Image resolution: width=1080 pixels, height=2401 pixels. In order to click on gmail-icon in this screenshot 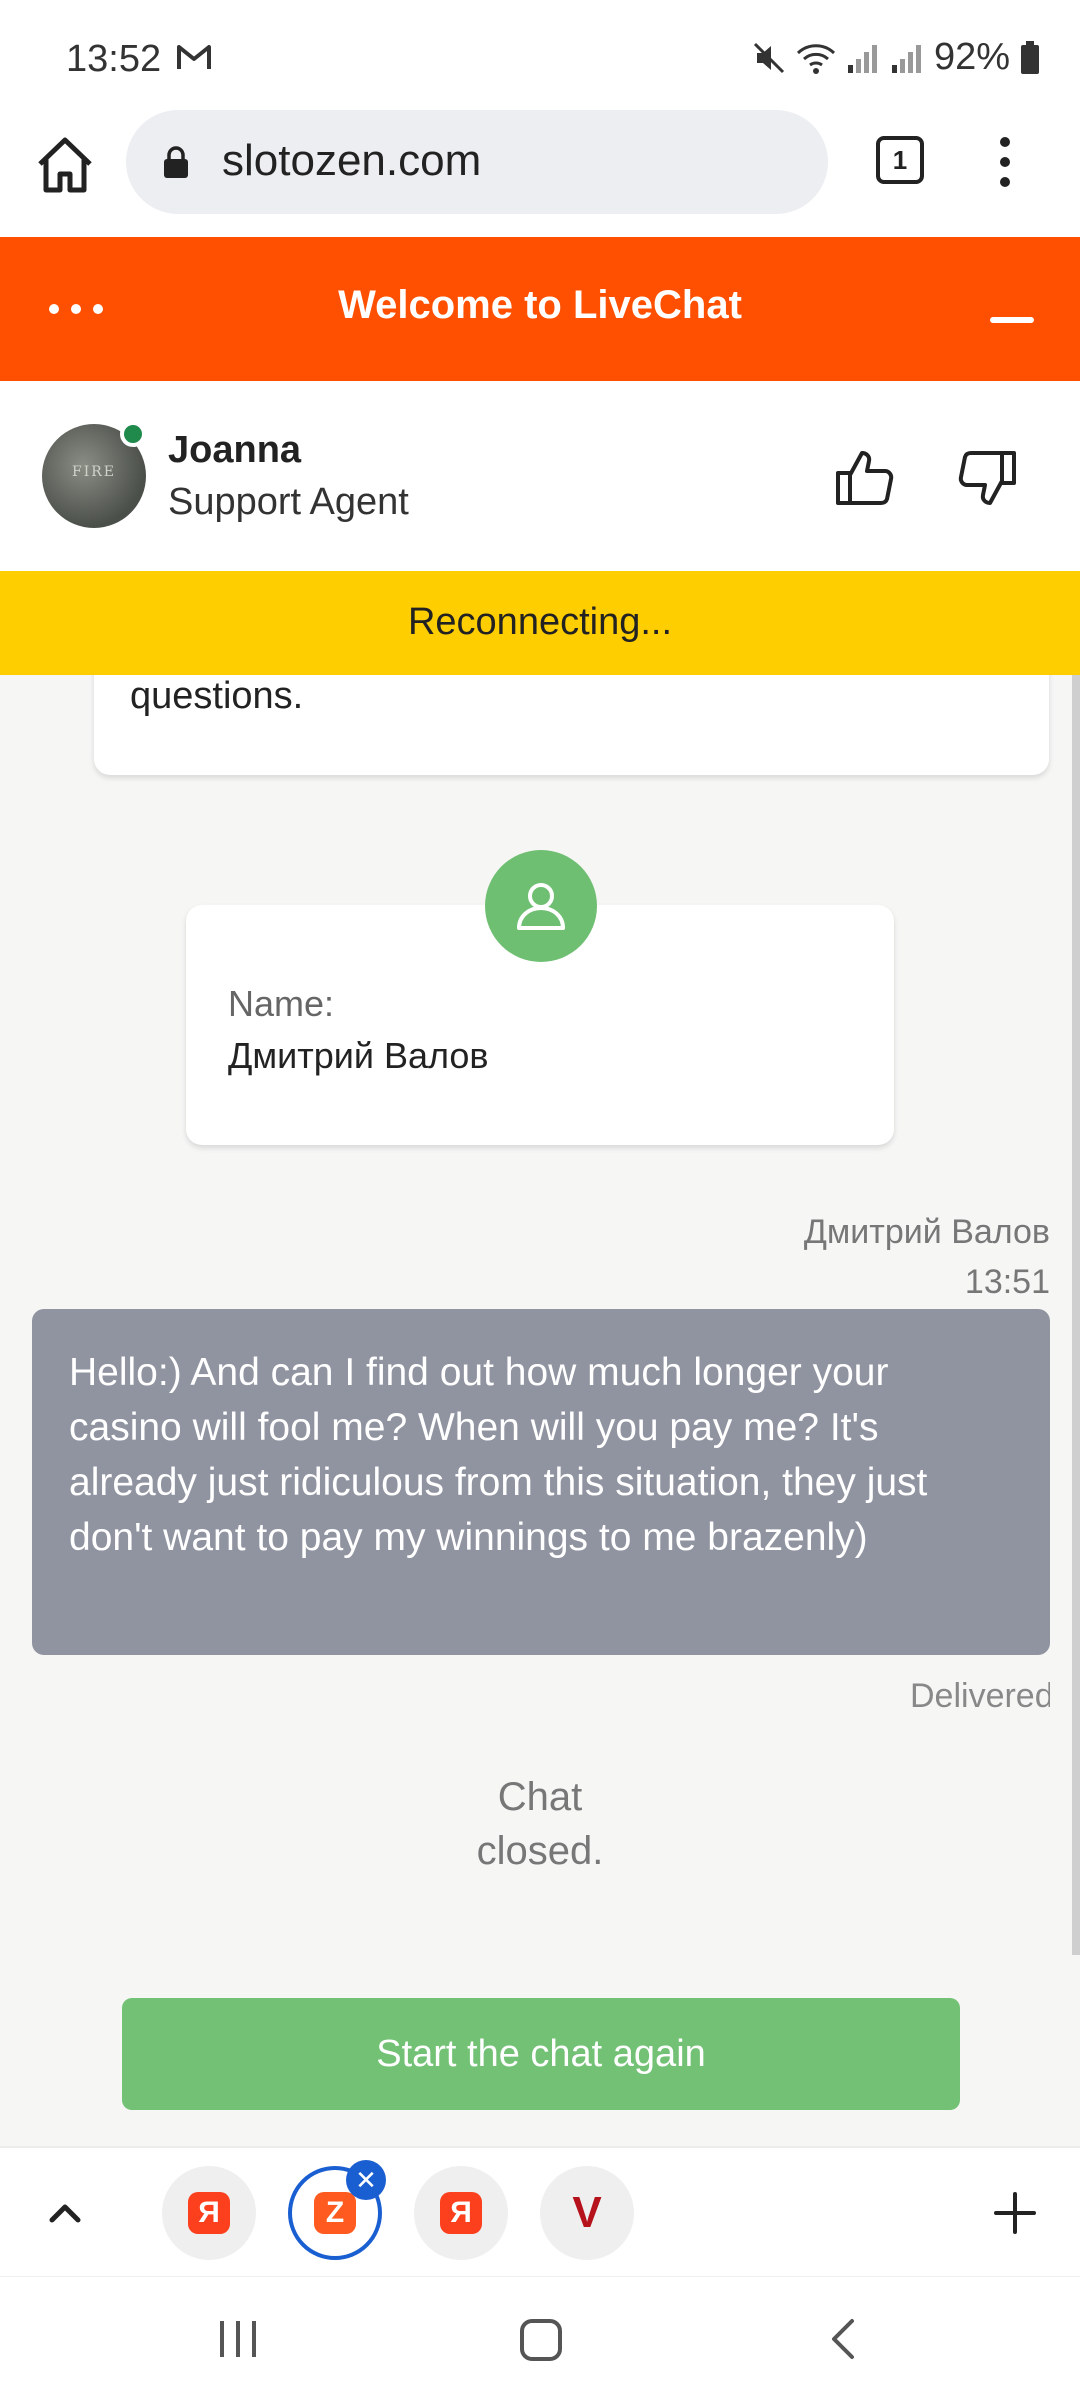, I will do `click(194, 57)`.